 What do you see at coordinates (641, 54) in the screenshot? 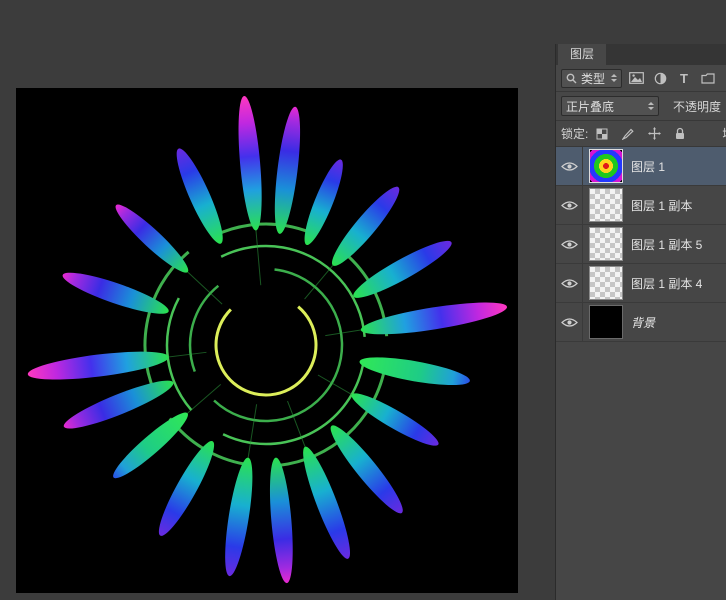
I see `panel-tab-strip: 图层` at bounding box center [641, 54].